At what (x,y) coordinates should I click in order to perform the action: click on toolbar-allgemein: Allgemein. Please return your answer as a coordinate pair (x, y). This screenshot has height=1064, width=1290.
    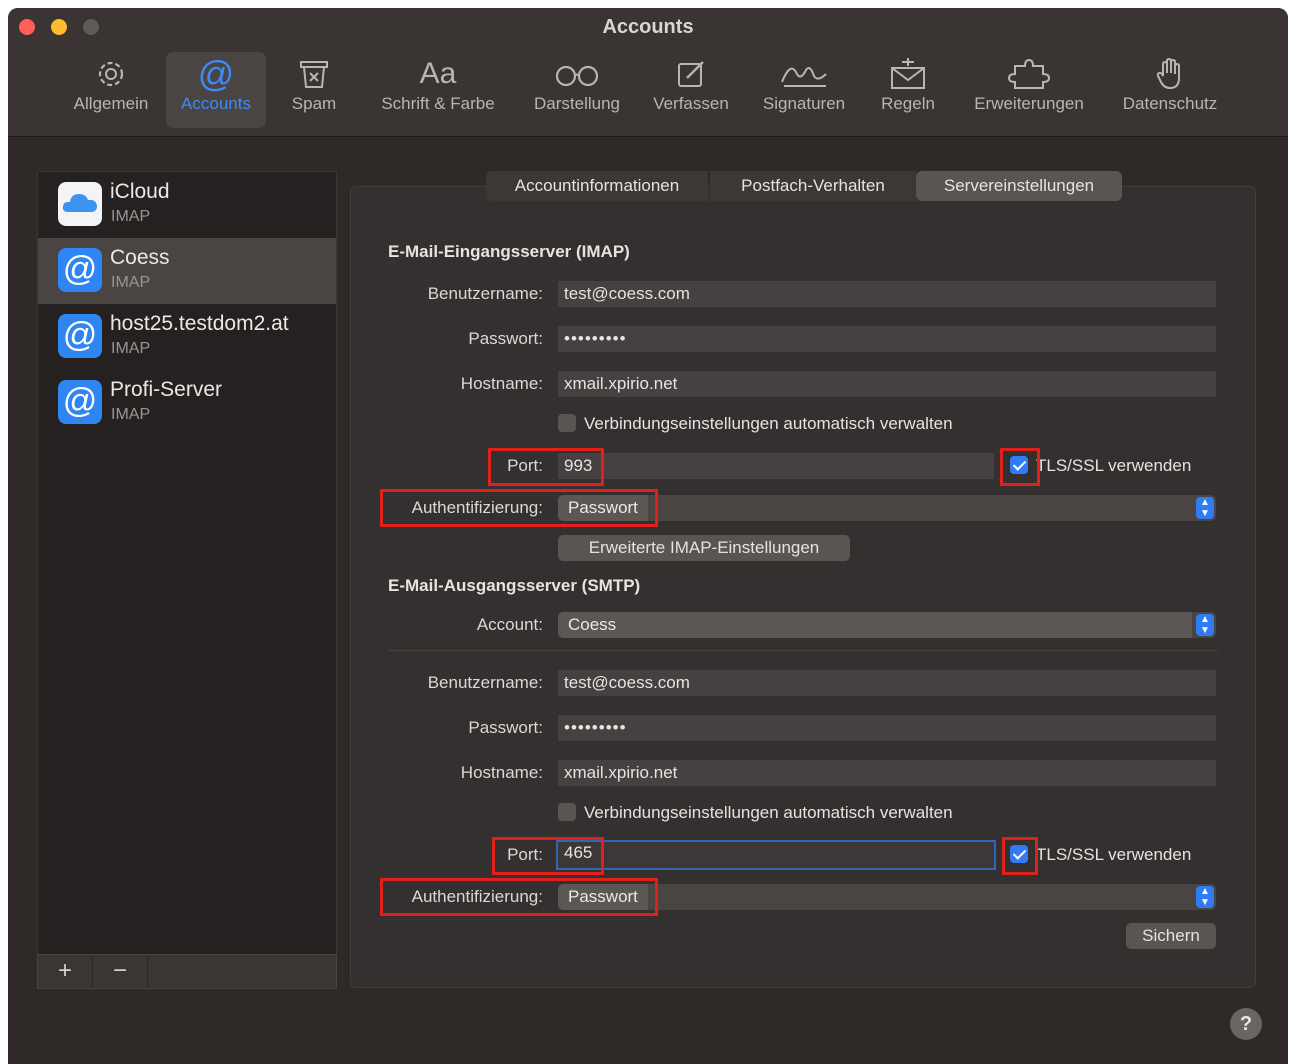
    Looking at the image, I should click on (111, 90).